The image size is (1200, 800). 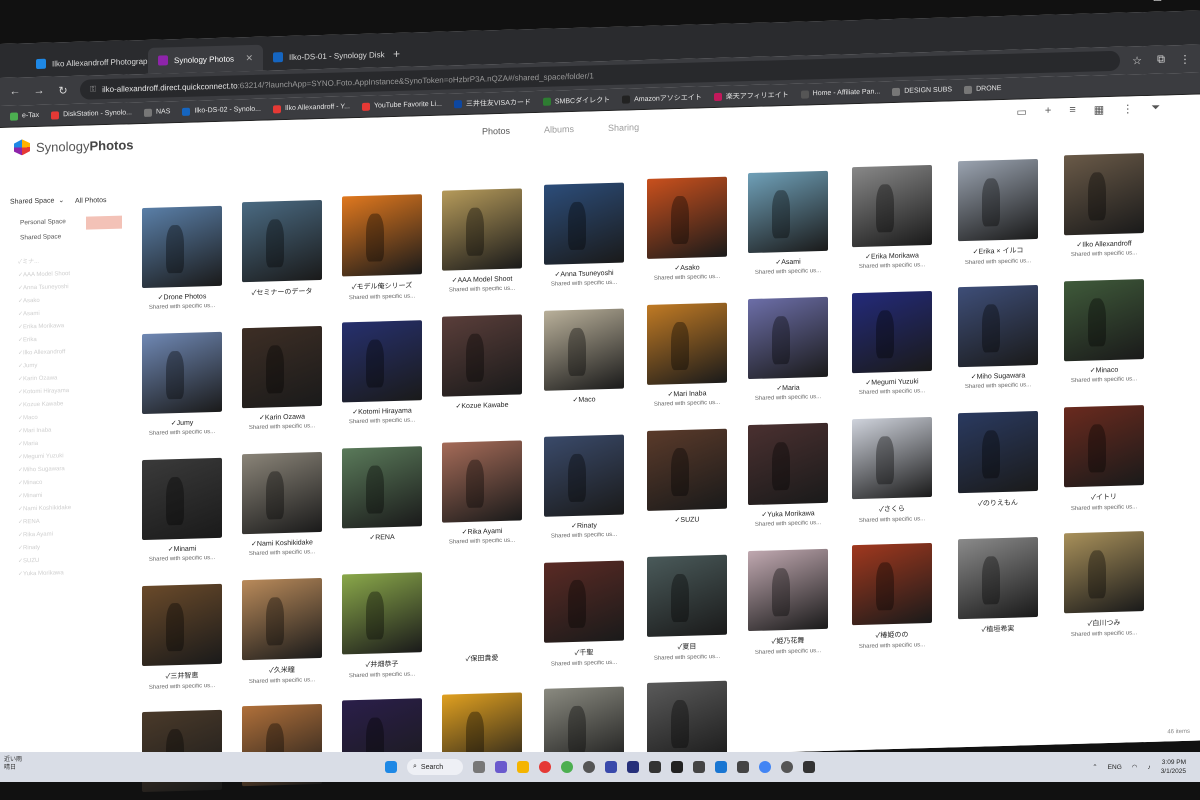 What do you see at coordinates (1132, 2) in the screenshot?
I see `minimize-icon: —` at bounding box center [1132, 2].